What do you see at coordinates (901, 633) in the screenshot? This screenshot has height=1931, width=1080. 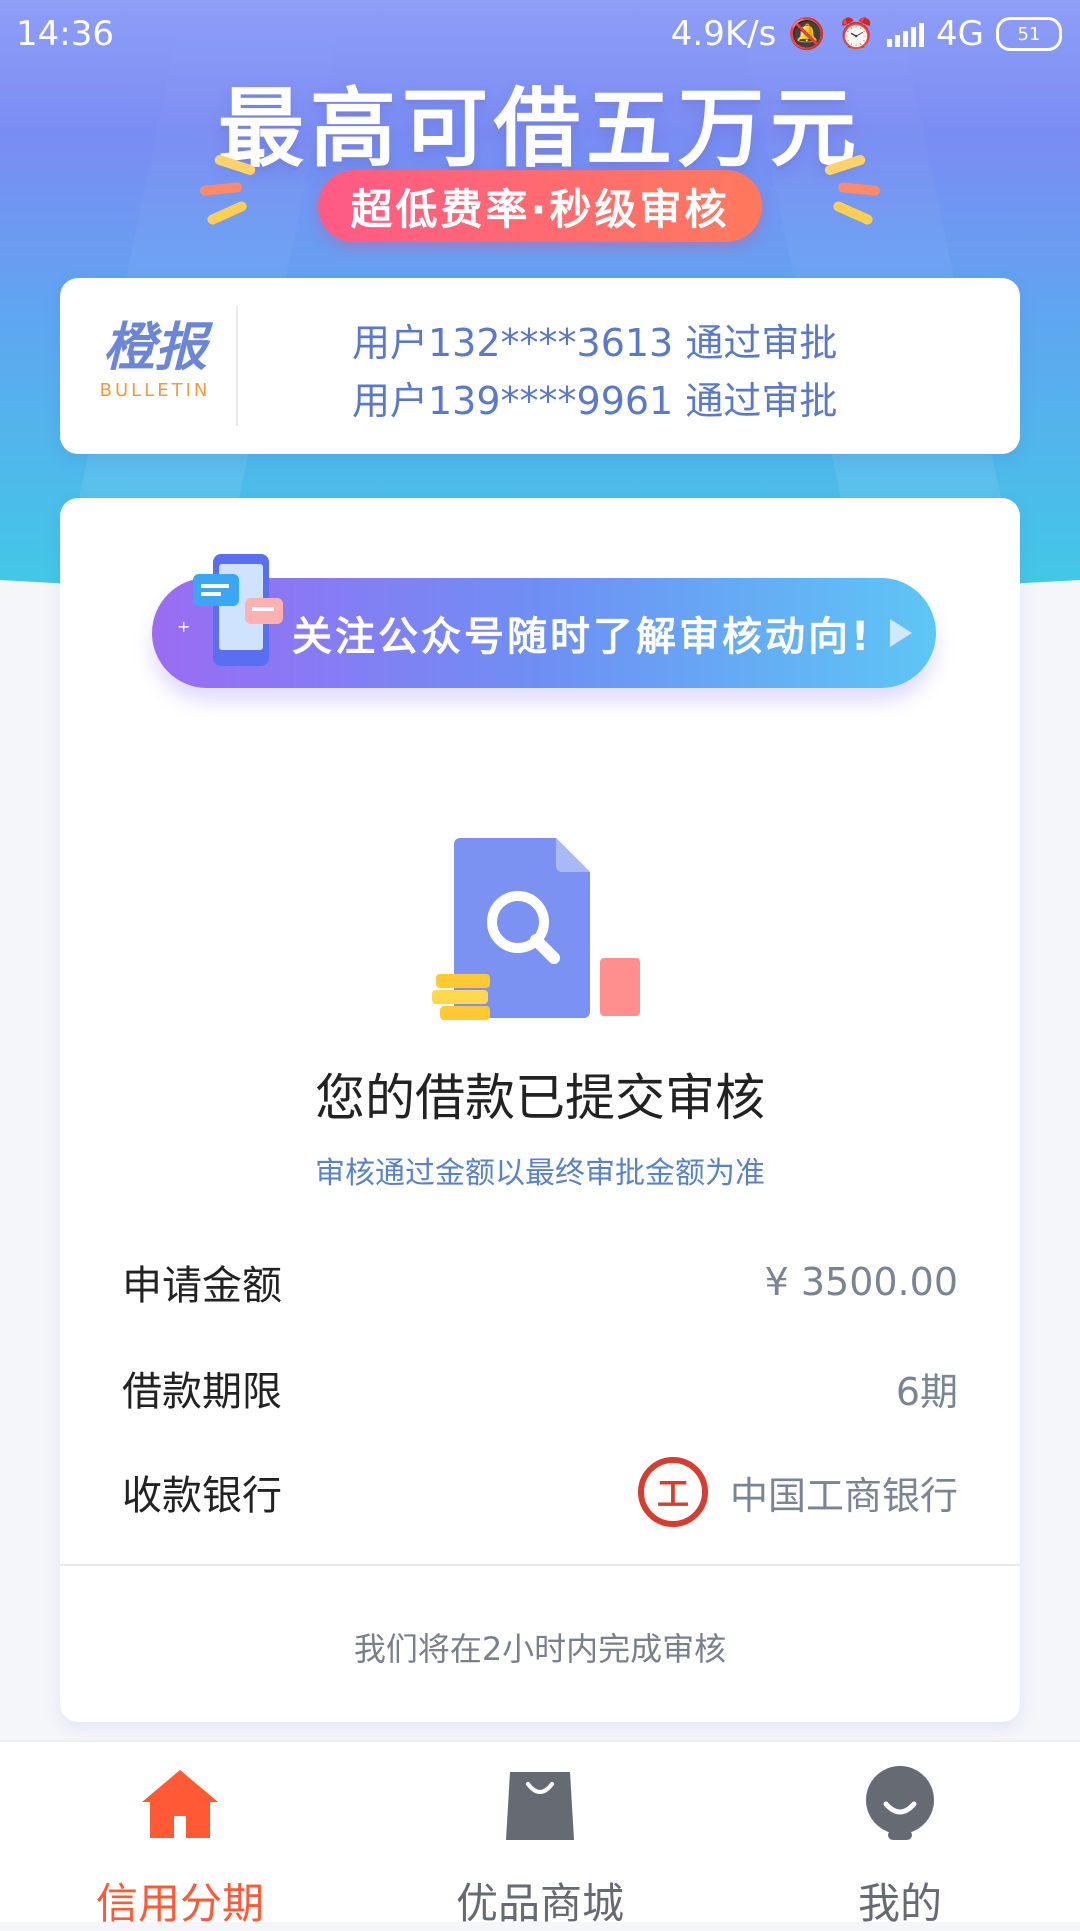 I see `play-arrow-icon` at bounding box center [901, 633].